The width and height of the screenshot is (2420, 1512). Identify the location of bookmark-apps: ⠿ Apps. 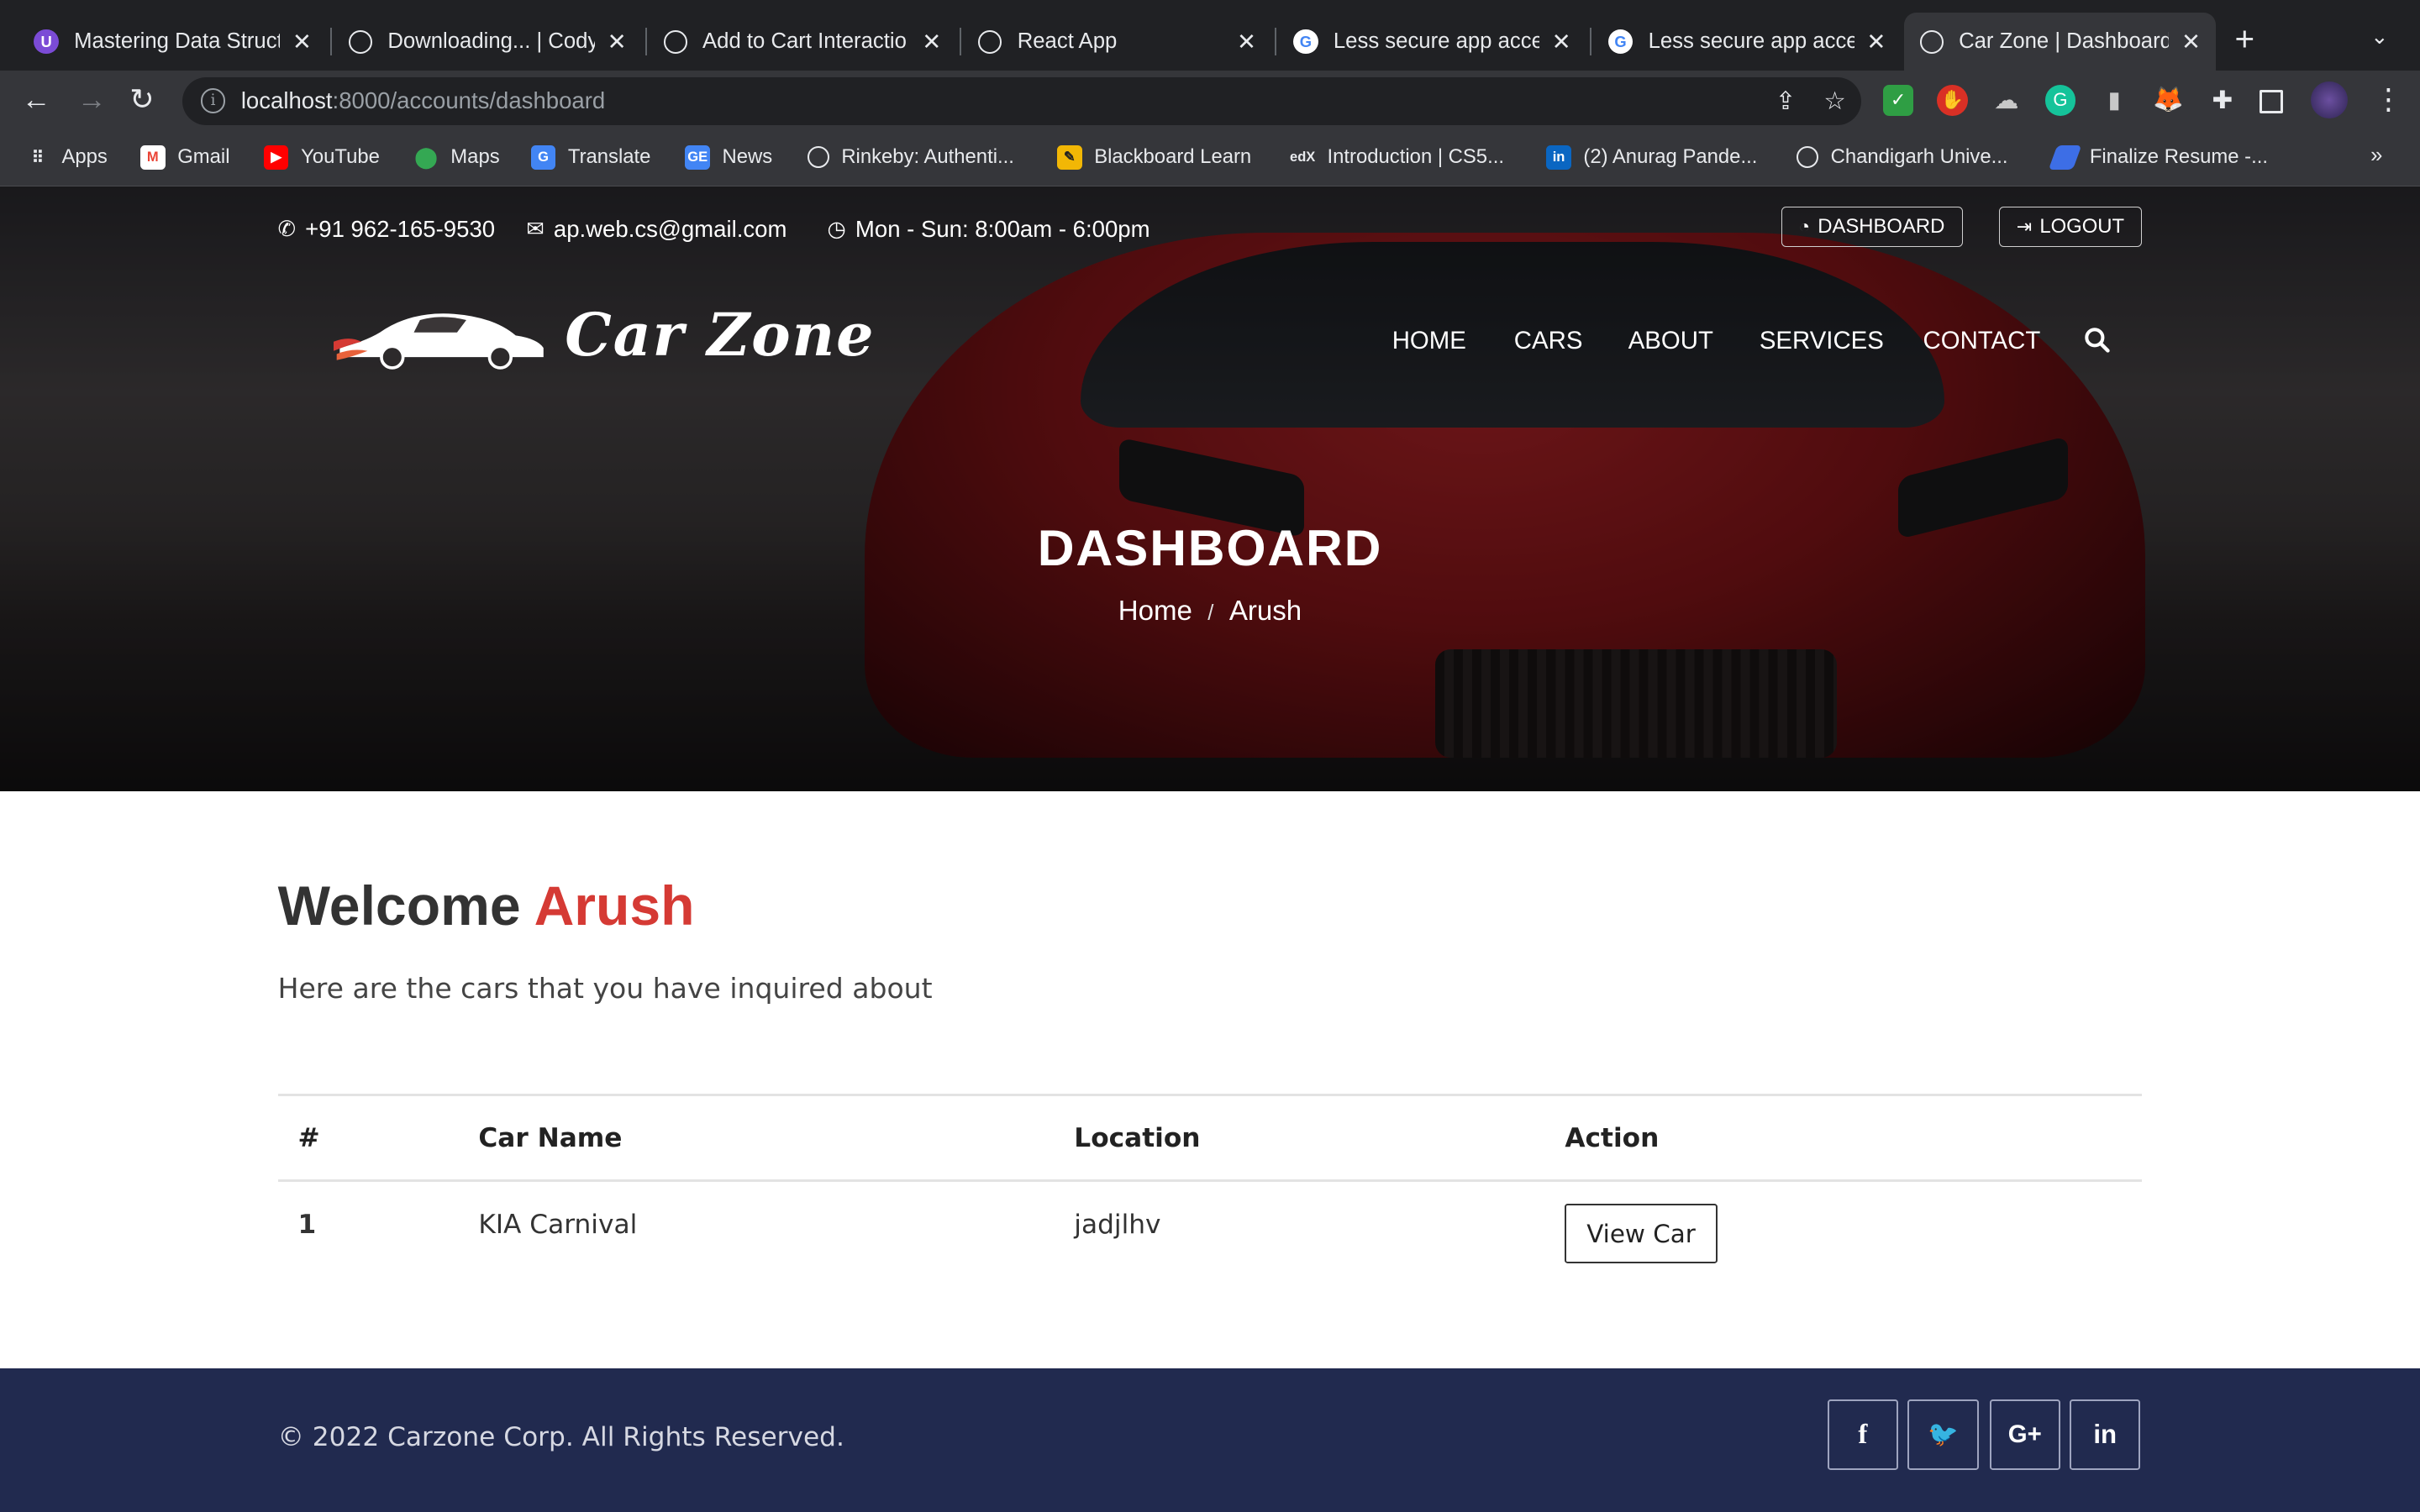
(66, 157).